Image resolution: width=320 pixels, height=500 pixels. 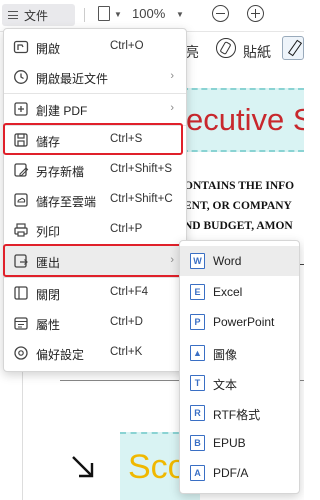 What do you see at coordinates (197, 322) in the screenshot?
I see `powerpoint-icon: P` at bounding box center [197, 322].